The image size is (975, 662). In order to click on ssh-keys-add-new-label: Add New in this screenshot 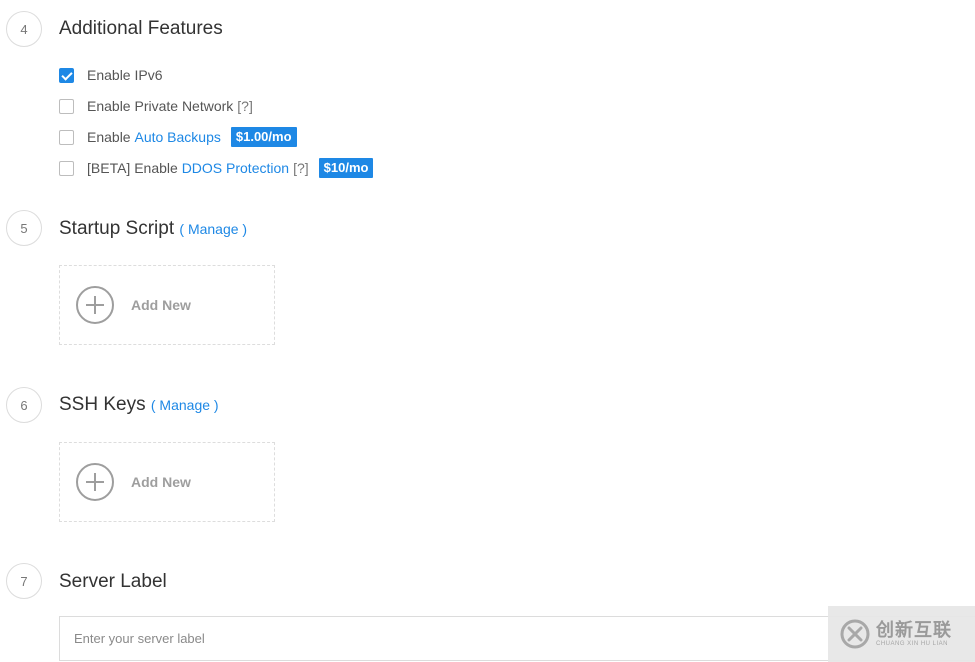, I will do `click(161, 482)`.